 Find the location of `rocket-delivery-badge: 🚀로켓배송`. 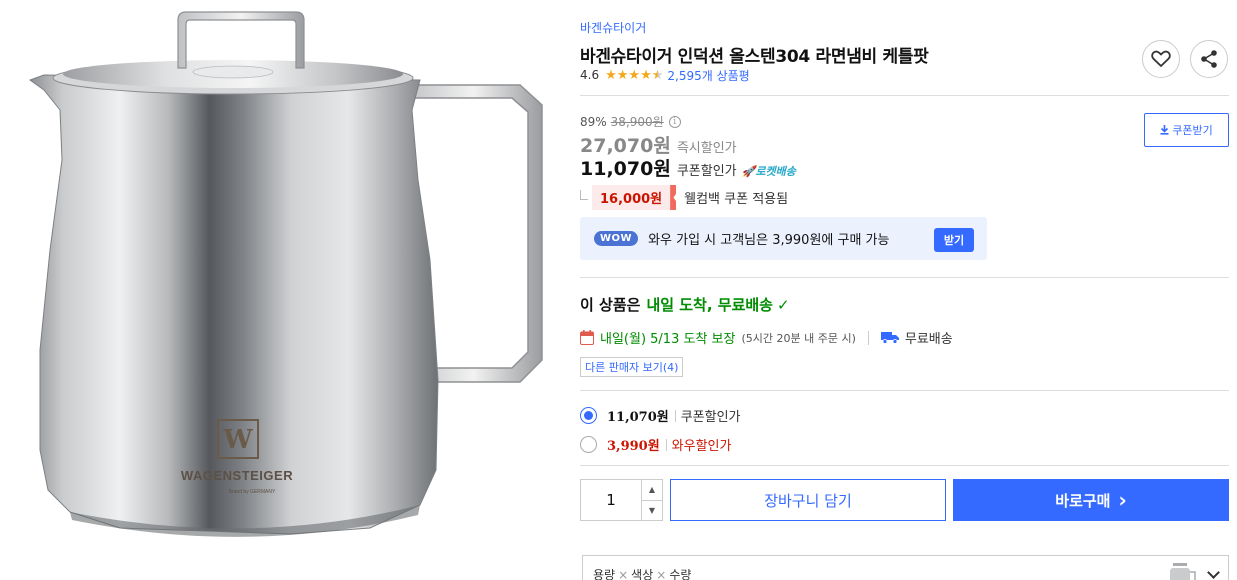

rocket-delivery-badge: 🚀로켓배송 is located at coordinates (769, 171).